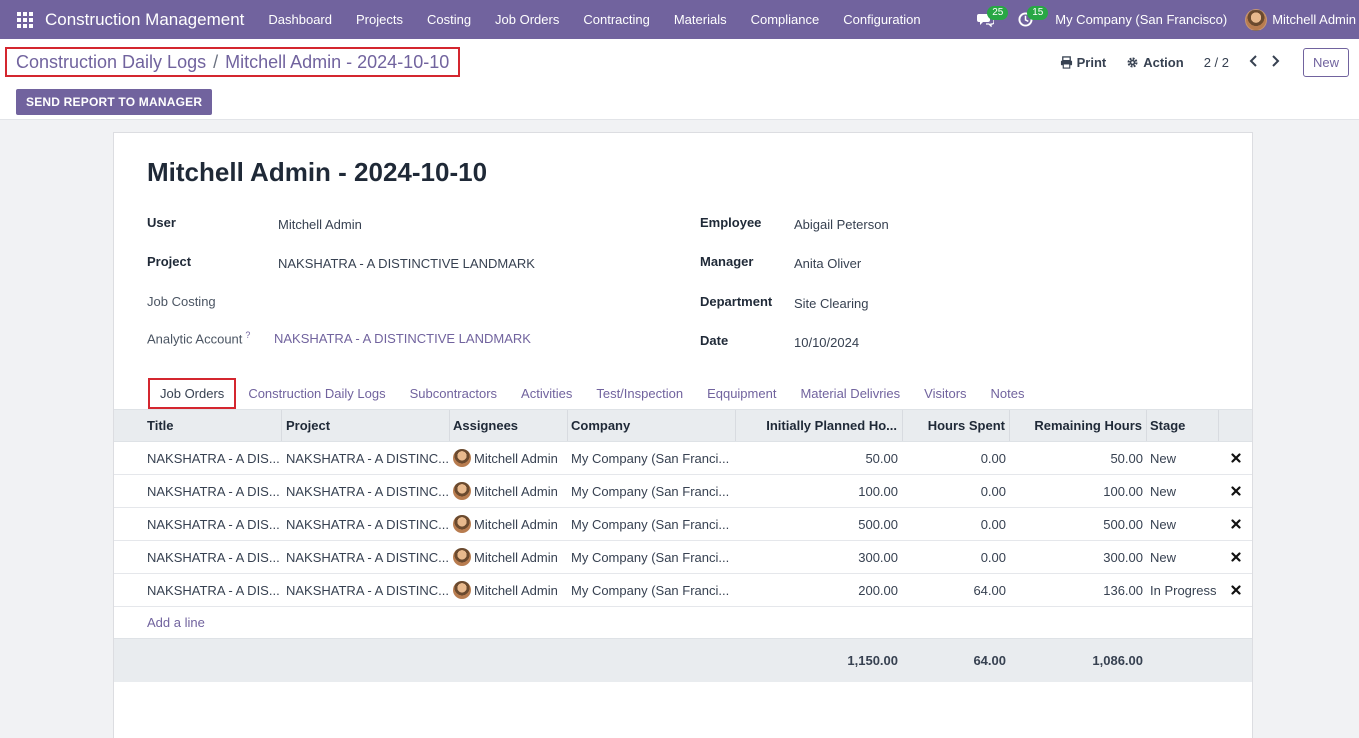  I want to click on pager: 2 / 2, so click(1243, 62).